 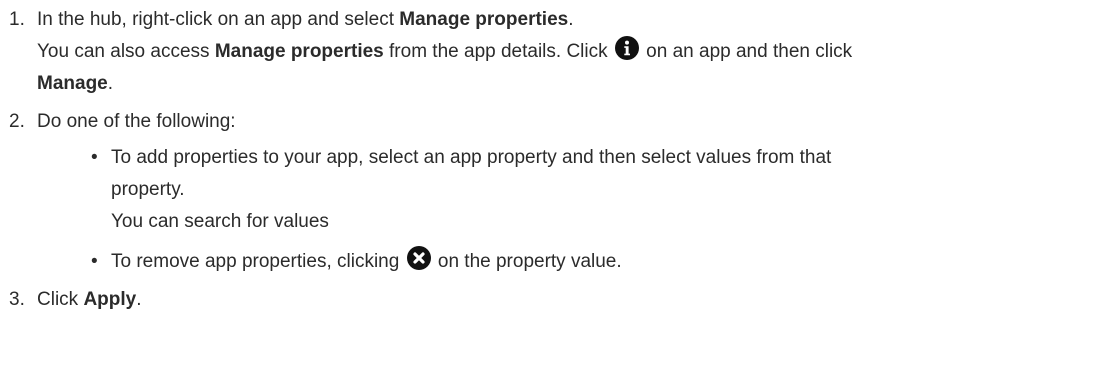 I want to click on info-icon, so click(x=626, y=48).